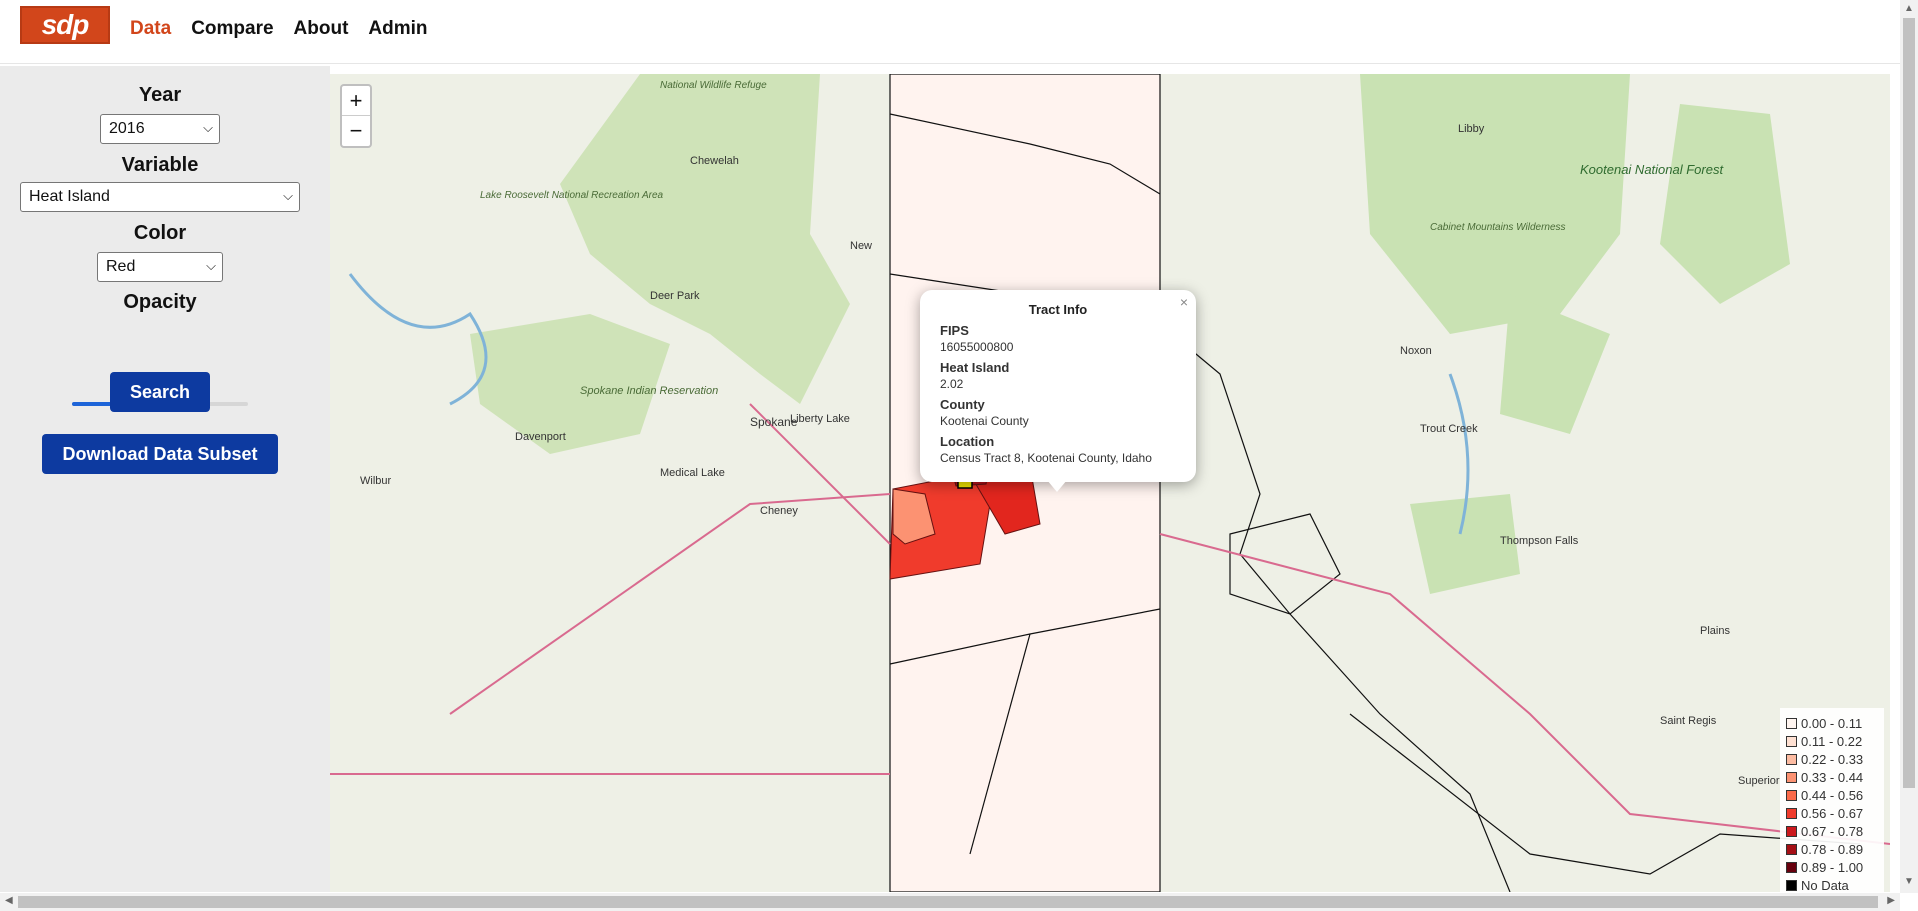 Image resolution: width=1918 pixels, height=911 pixels. Describe the element at coordinates (950, 32) in the screenshot. I see `top-navbar: sdp Data Compare About Admin` at that location.